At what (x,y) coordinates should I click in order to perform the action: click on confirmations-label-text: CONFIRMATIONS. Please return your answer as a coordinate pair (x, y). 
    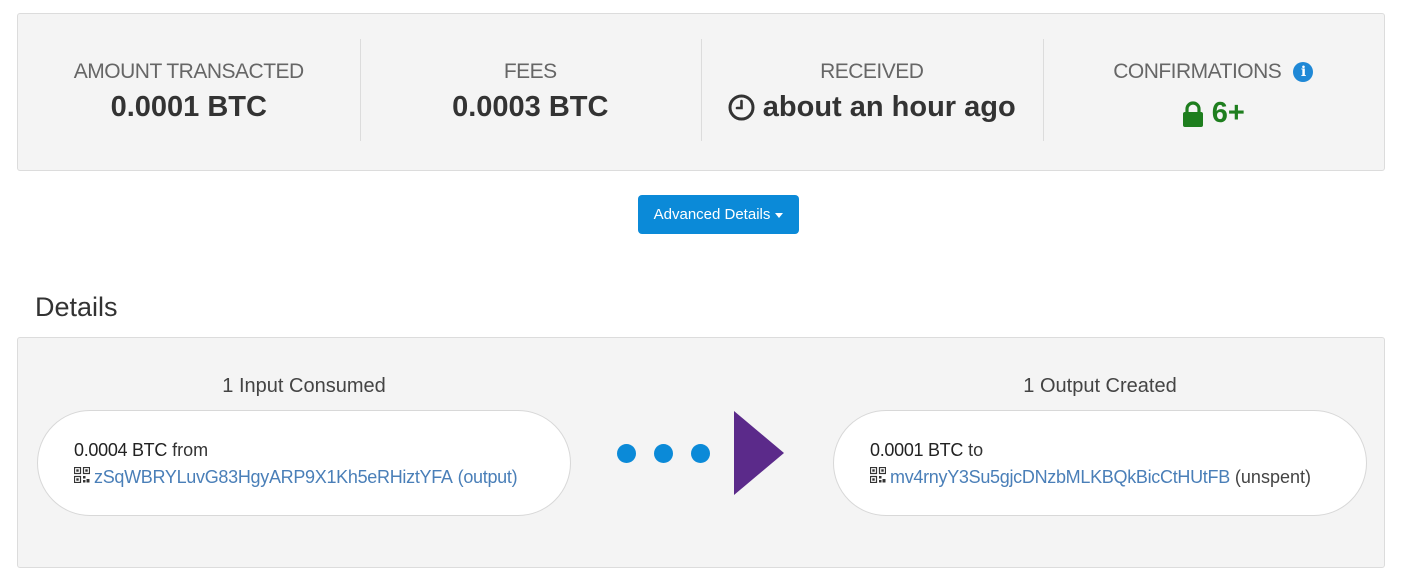
    Looking at the image, I should click on (1197, 71).